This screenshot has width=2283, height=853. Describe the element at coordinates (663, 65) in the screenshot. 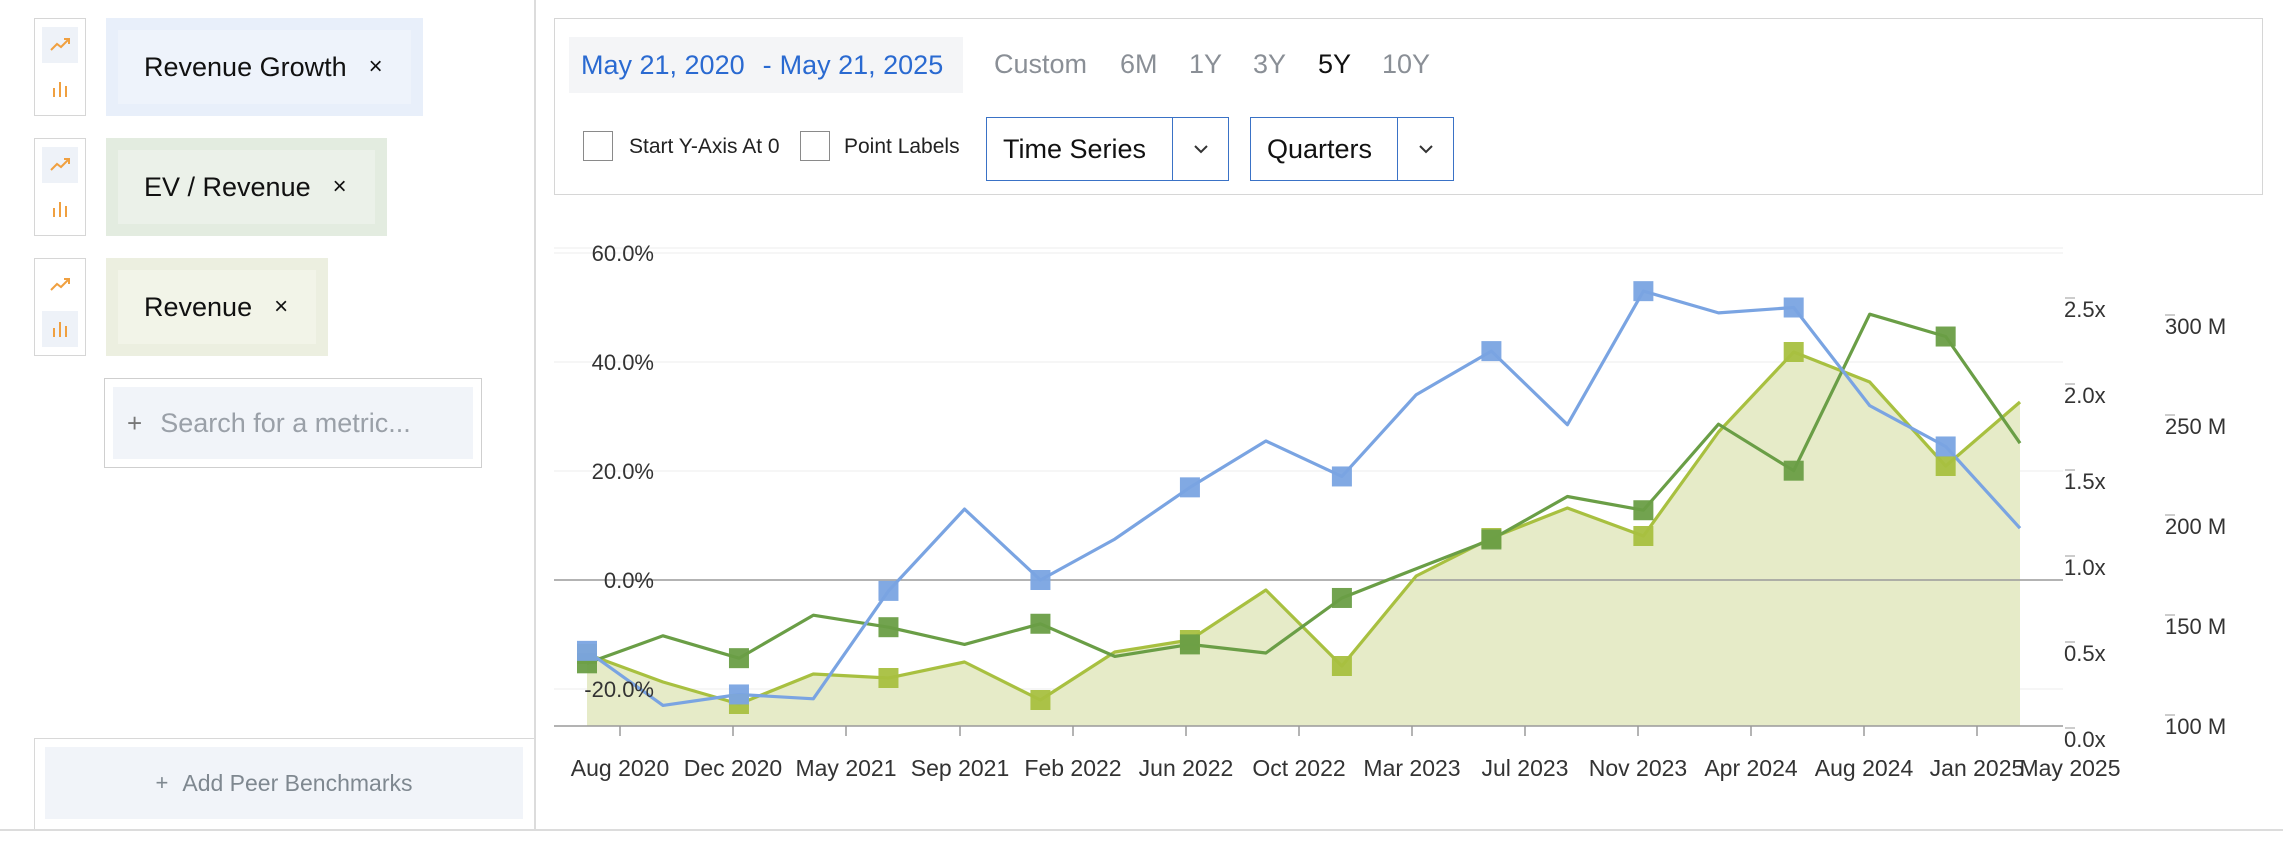

I see `date-start: May 21, 2020` at that location.